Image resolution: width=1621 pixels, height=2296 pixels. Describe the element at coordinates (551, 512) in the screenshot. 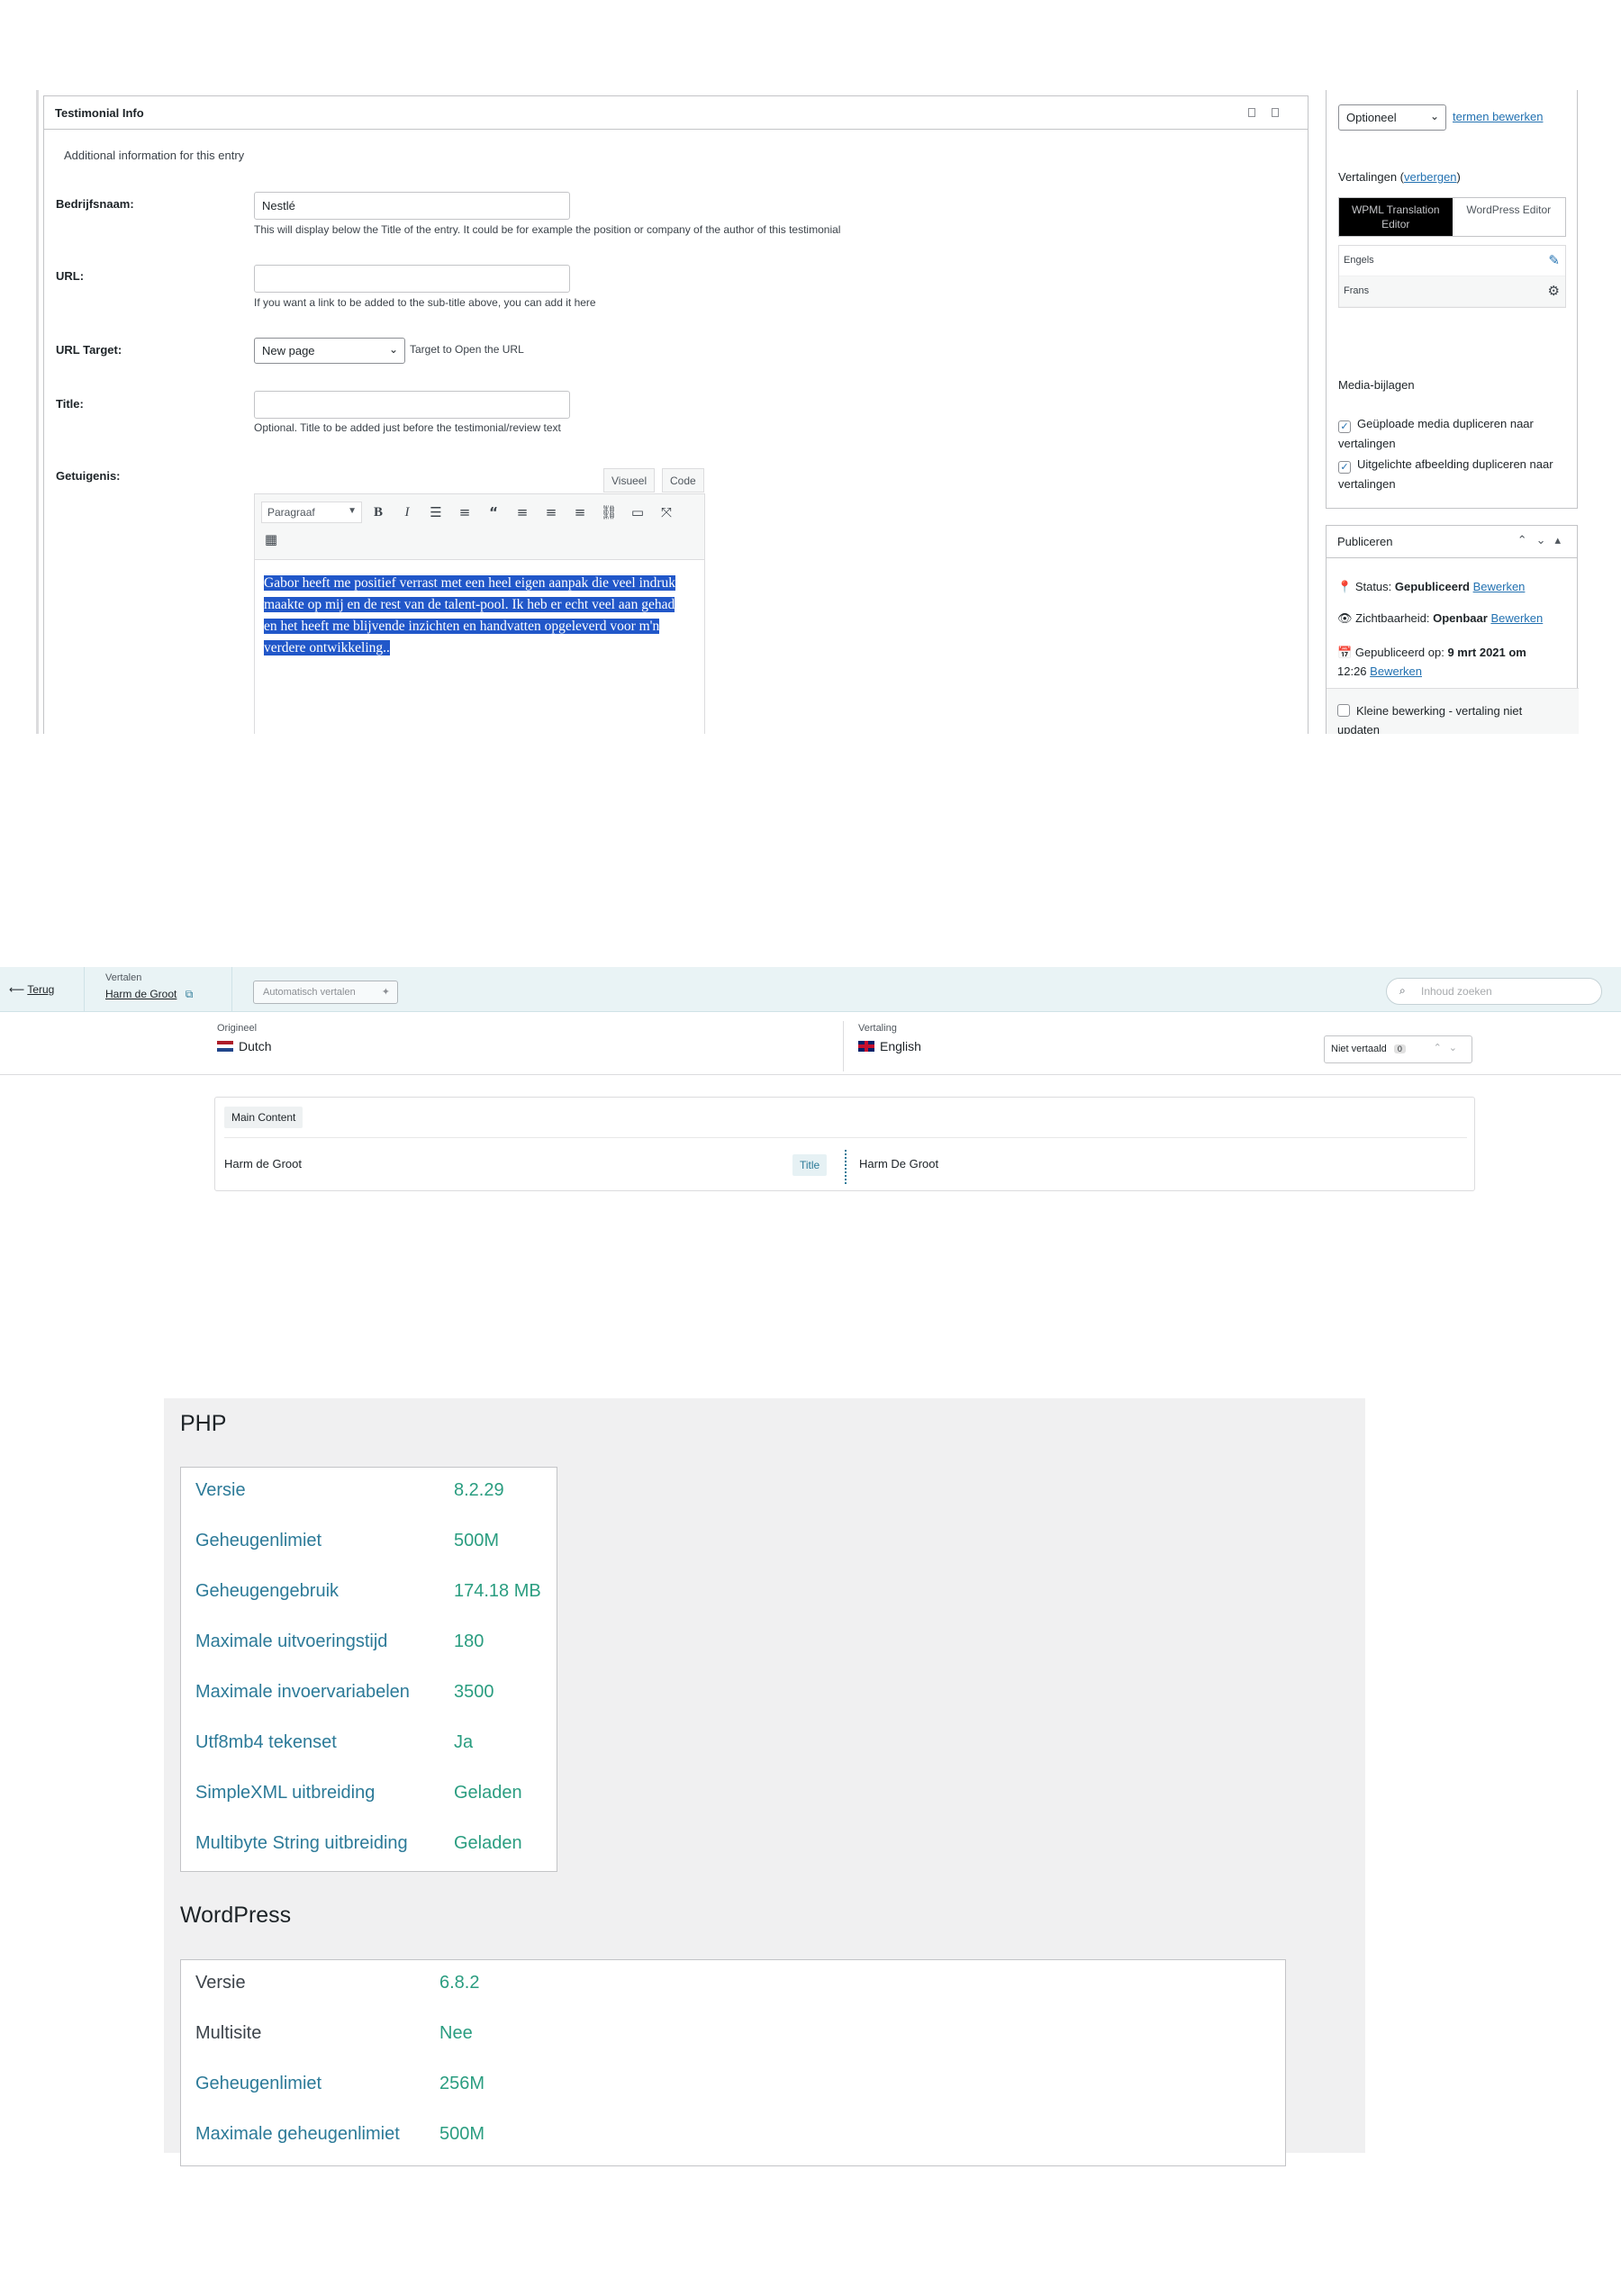

I see `align-center-icon: ≡` at that location.